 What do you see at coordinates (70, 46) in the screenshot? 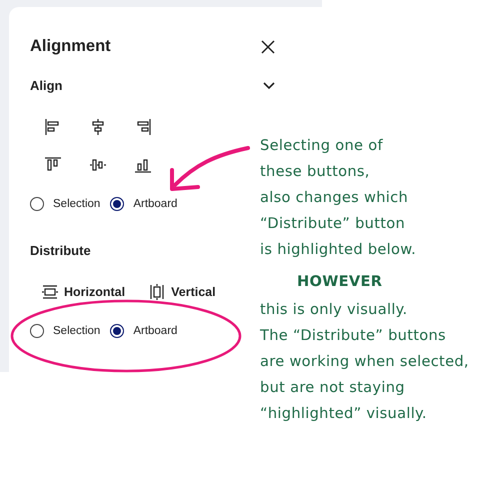
I see `panel-title: Alignment` at bounding box center [70, 46].